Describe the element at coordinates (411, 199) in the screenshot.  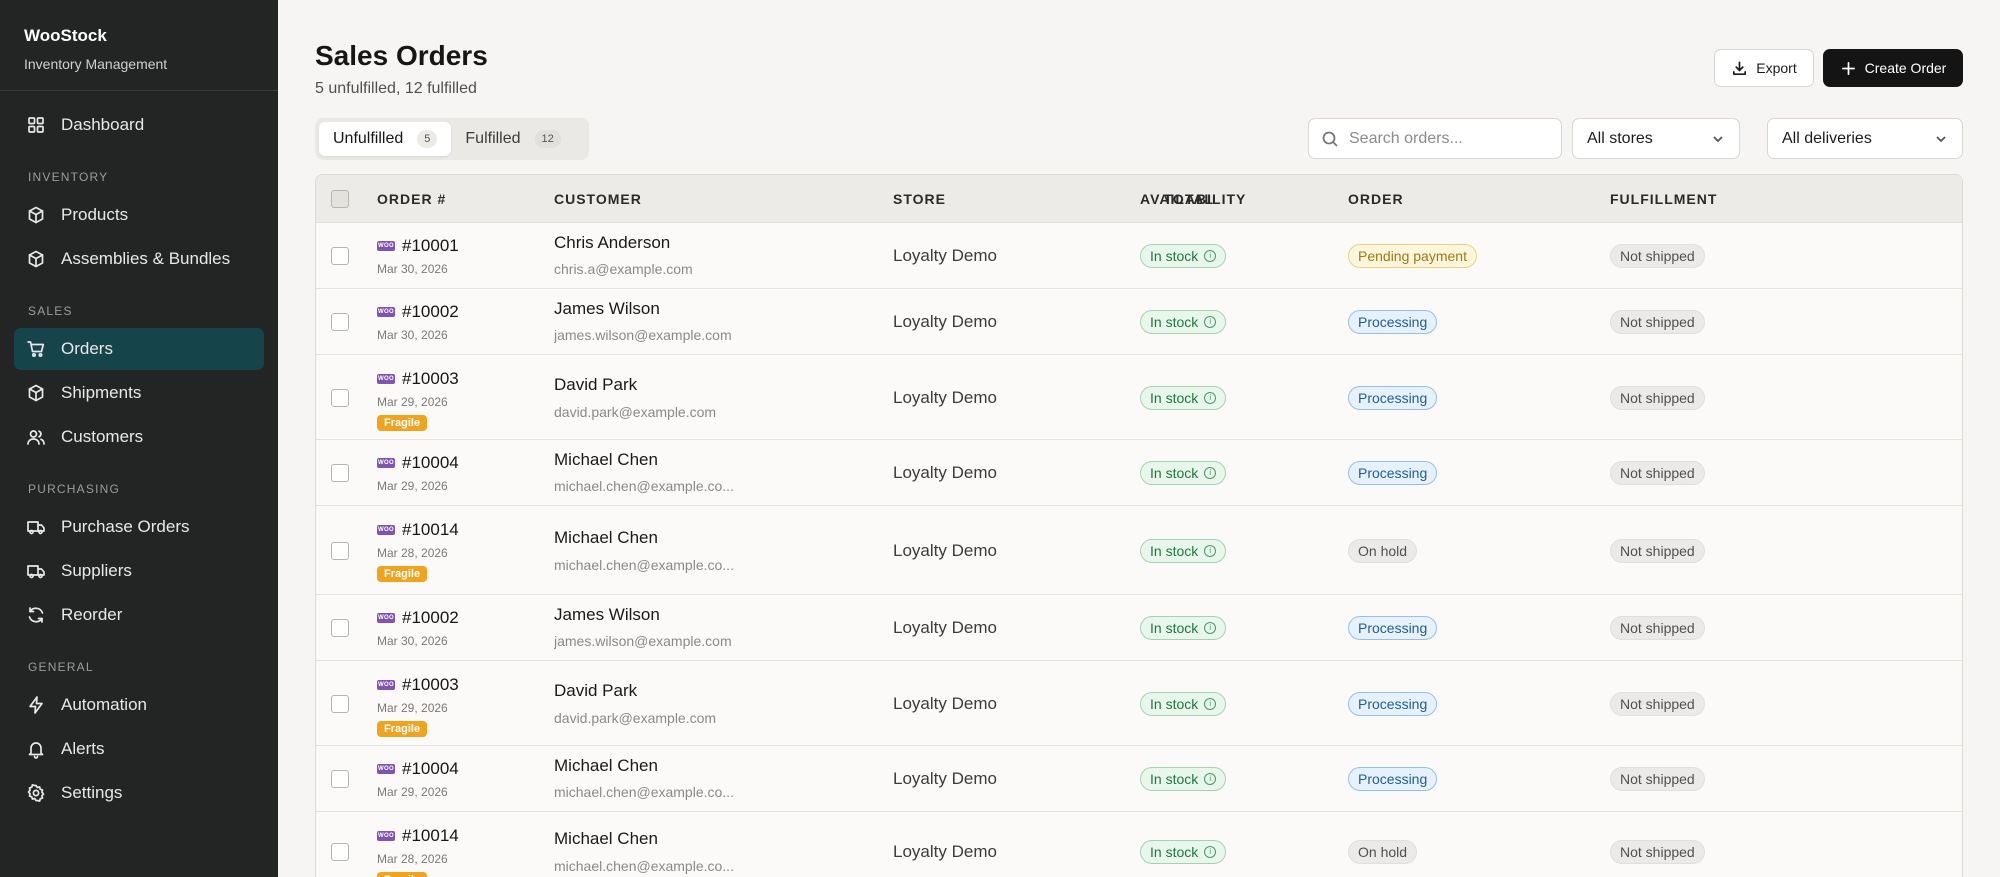
I see `column-header-order: ORDER #` at that location.